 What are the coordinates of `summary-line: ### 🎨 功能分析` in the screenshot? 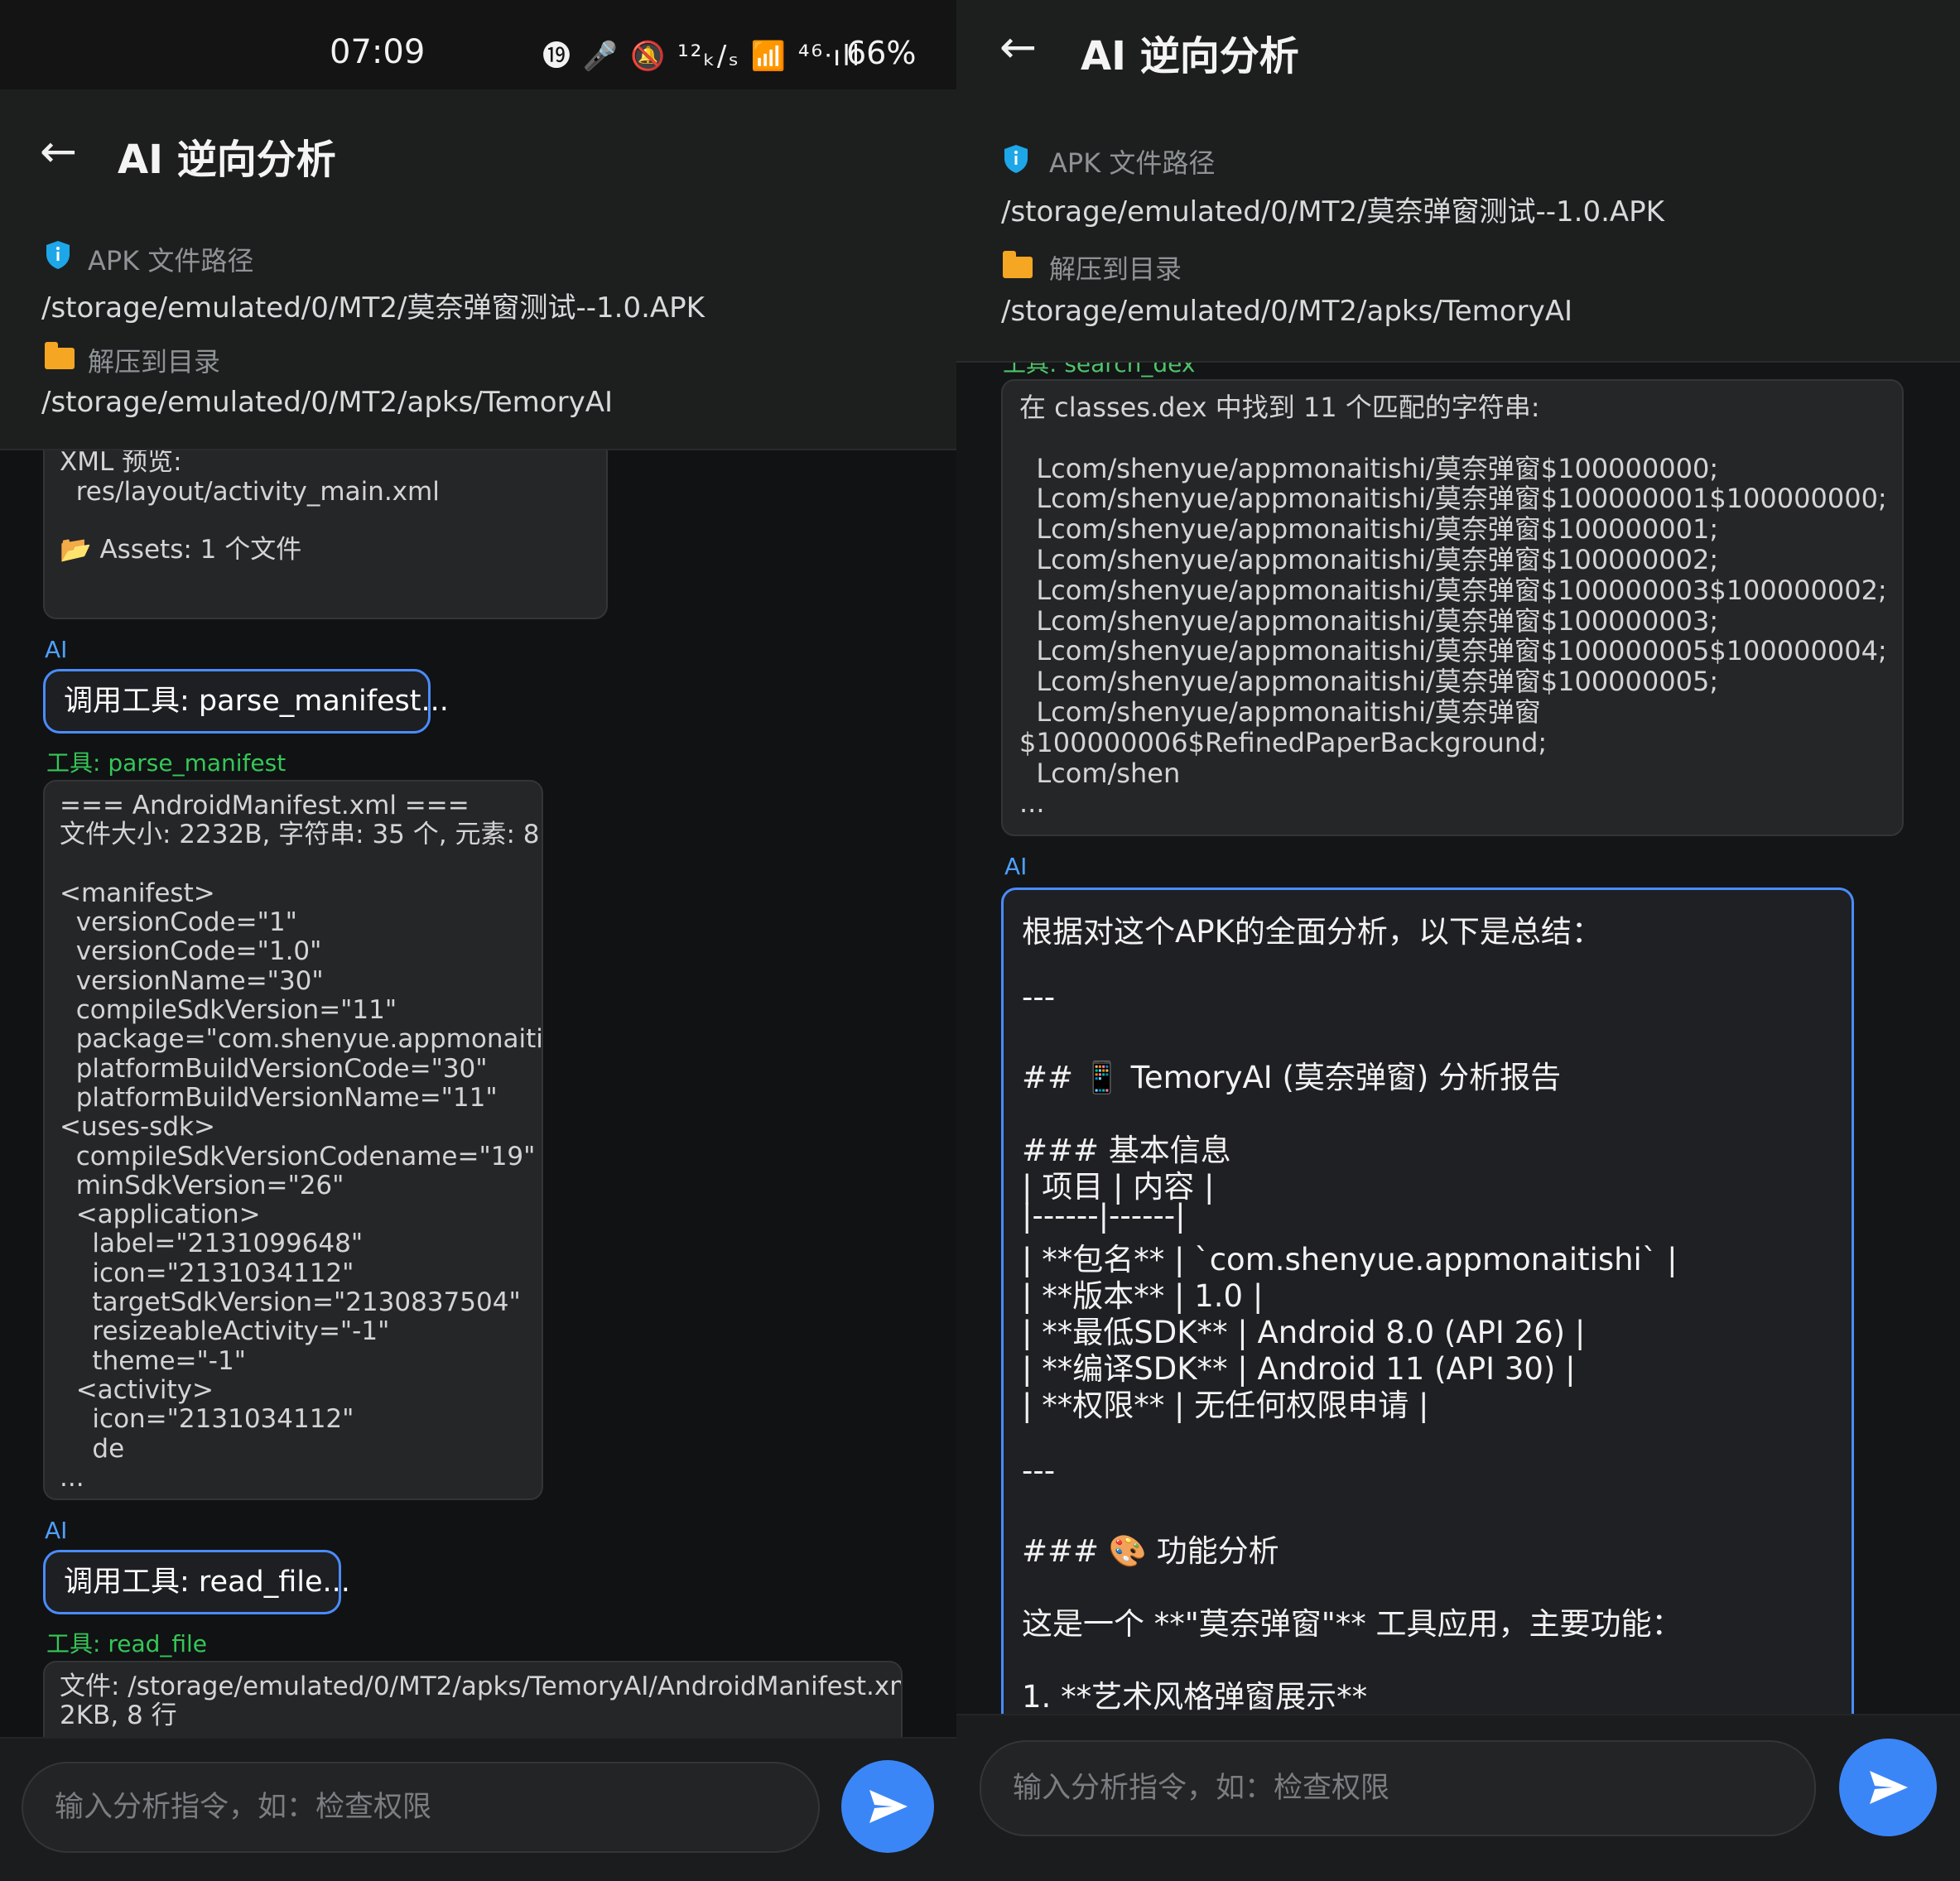 It's located at (1150, 1551).